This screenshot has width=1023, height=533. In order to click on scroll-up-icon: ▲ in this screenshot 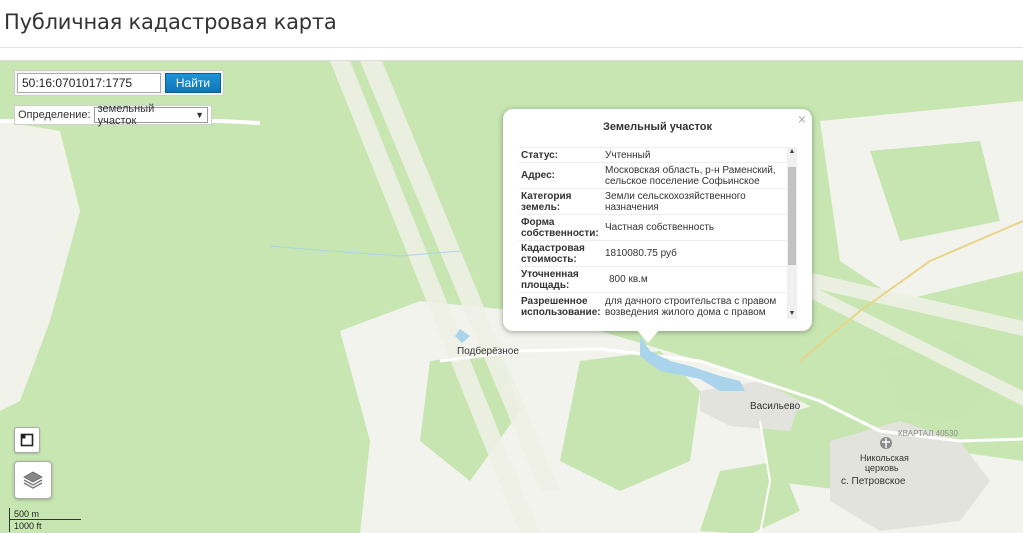, I will do `click(792, 152)`.